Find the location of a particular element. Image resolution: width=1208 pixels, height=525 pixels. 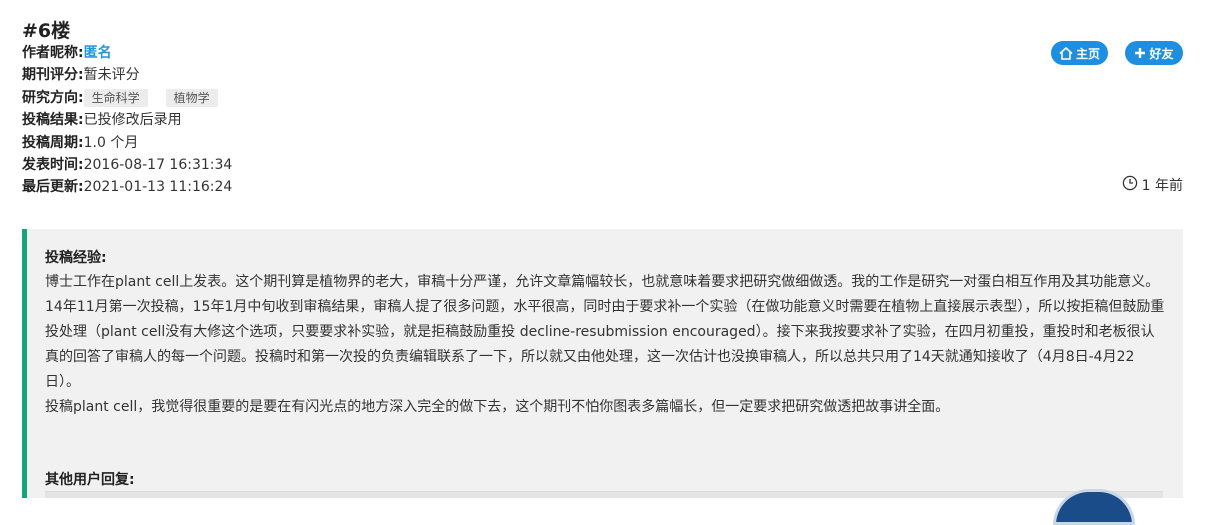

direction-row: 研究方向: 生命科学 植物学 is located at coordinates (129, 98).